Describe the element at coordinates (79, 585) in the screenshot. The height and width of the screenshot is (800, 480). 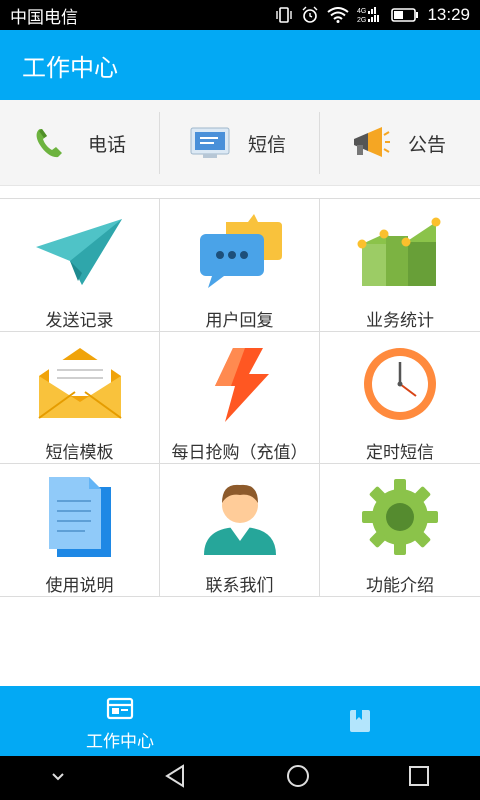
I see `grid-item-label: 使用说明` at that location.